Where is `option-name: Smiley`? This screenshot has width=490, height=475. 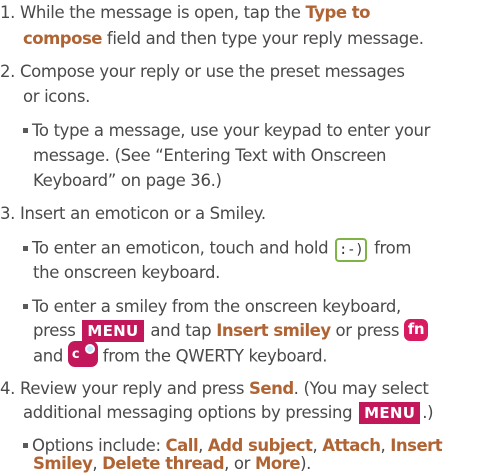 option-name: Smiley is located at coordinates (63, 463).